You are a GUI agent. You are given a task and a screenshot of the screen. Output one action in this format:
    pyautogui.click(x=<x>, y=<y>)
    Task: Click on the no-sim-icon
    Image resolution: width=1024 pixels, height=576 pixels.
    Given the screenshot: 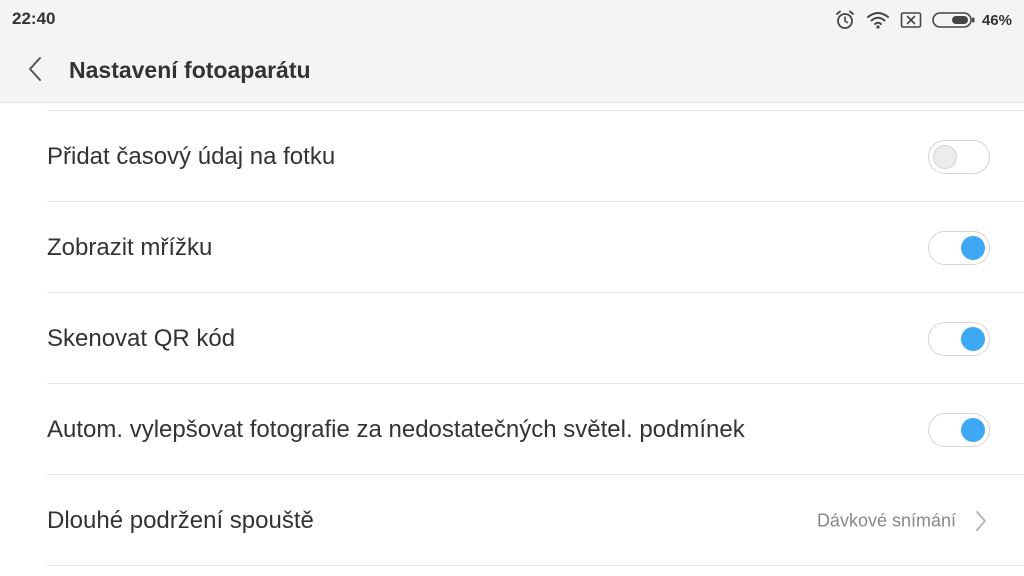 What is the action you would take?
    pyautogui.click(x=911, y=20)
    